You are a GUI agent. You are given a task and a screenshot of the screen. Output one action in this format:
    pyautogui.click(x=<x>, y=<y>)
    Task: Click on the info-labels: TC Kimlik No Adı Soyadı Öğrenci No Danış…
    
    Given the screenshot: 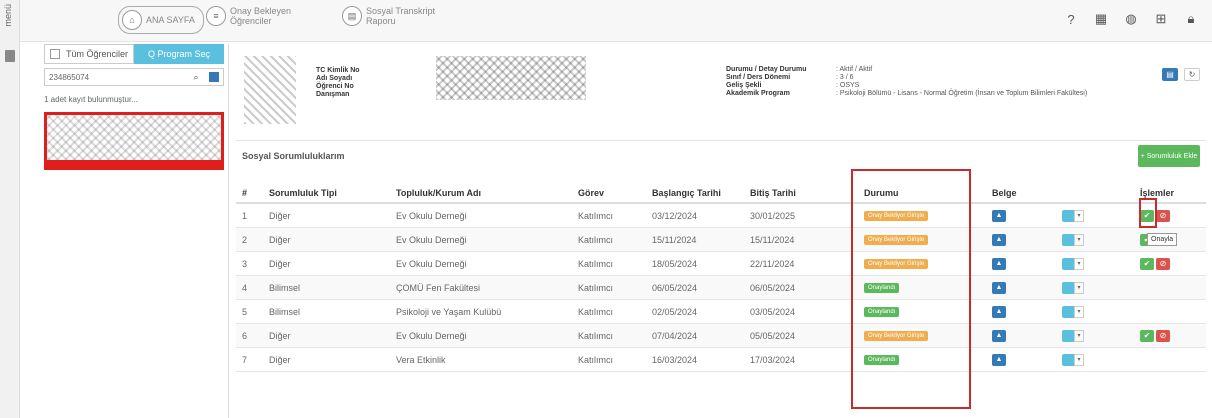 What is the action you would take?
    pyautogui.click(x=338, y=83)
    